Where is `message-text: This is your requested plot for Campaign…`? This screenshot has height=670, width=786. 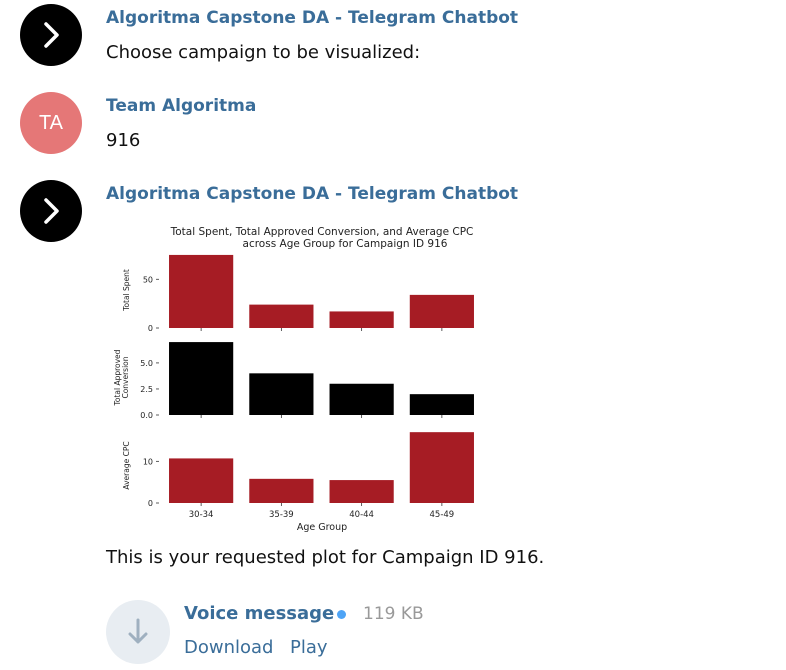
message-text: This is your requested plot for Campaign… is located at coordinates (325, 557).